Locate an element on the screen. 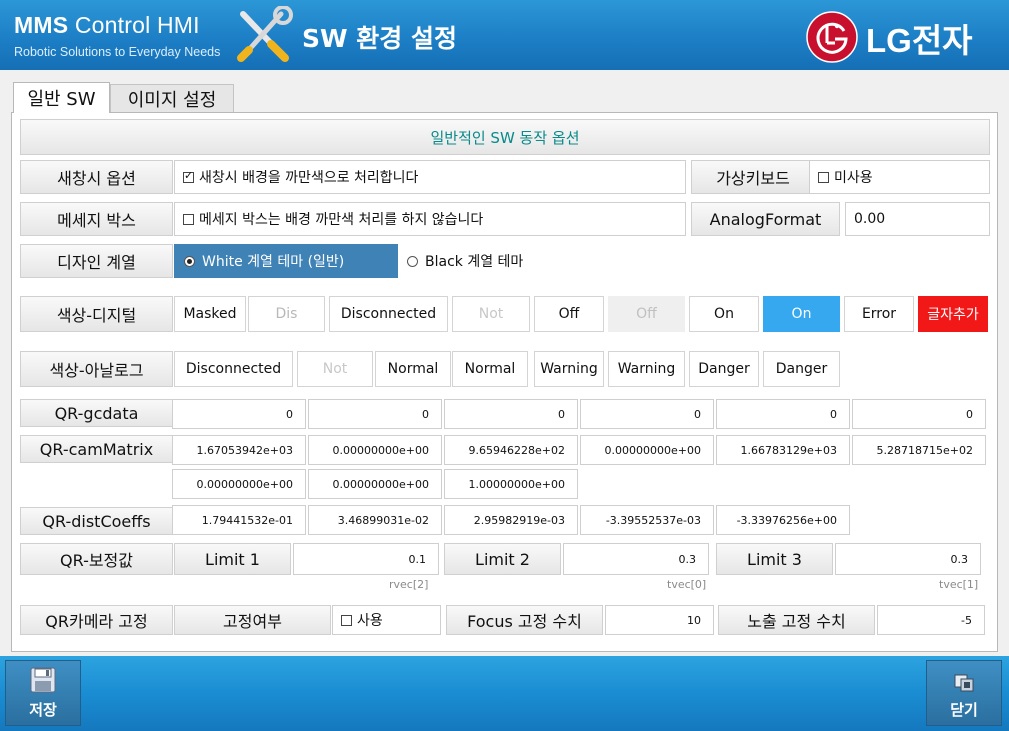 This screenshot has width=1009, height=731. analog-color-chip: Not is located at coordinates (335, 369).